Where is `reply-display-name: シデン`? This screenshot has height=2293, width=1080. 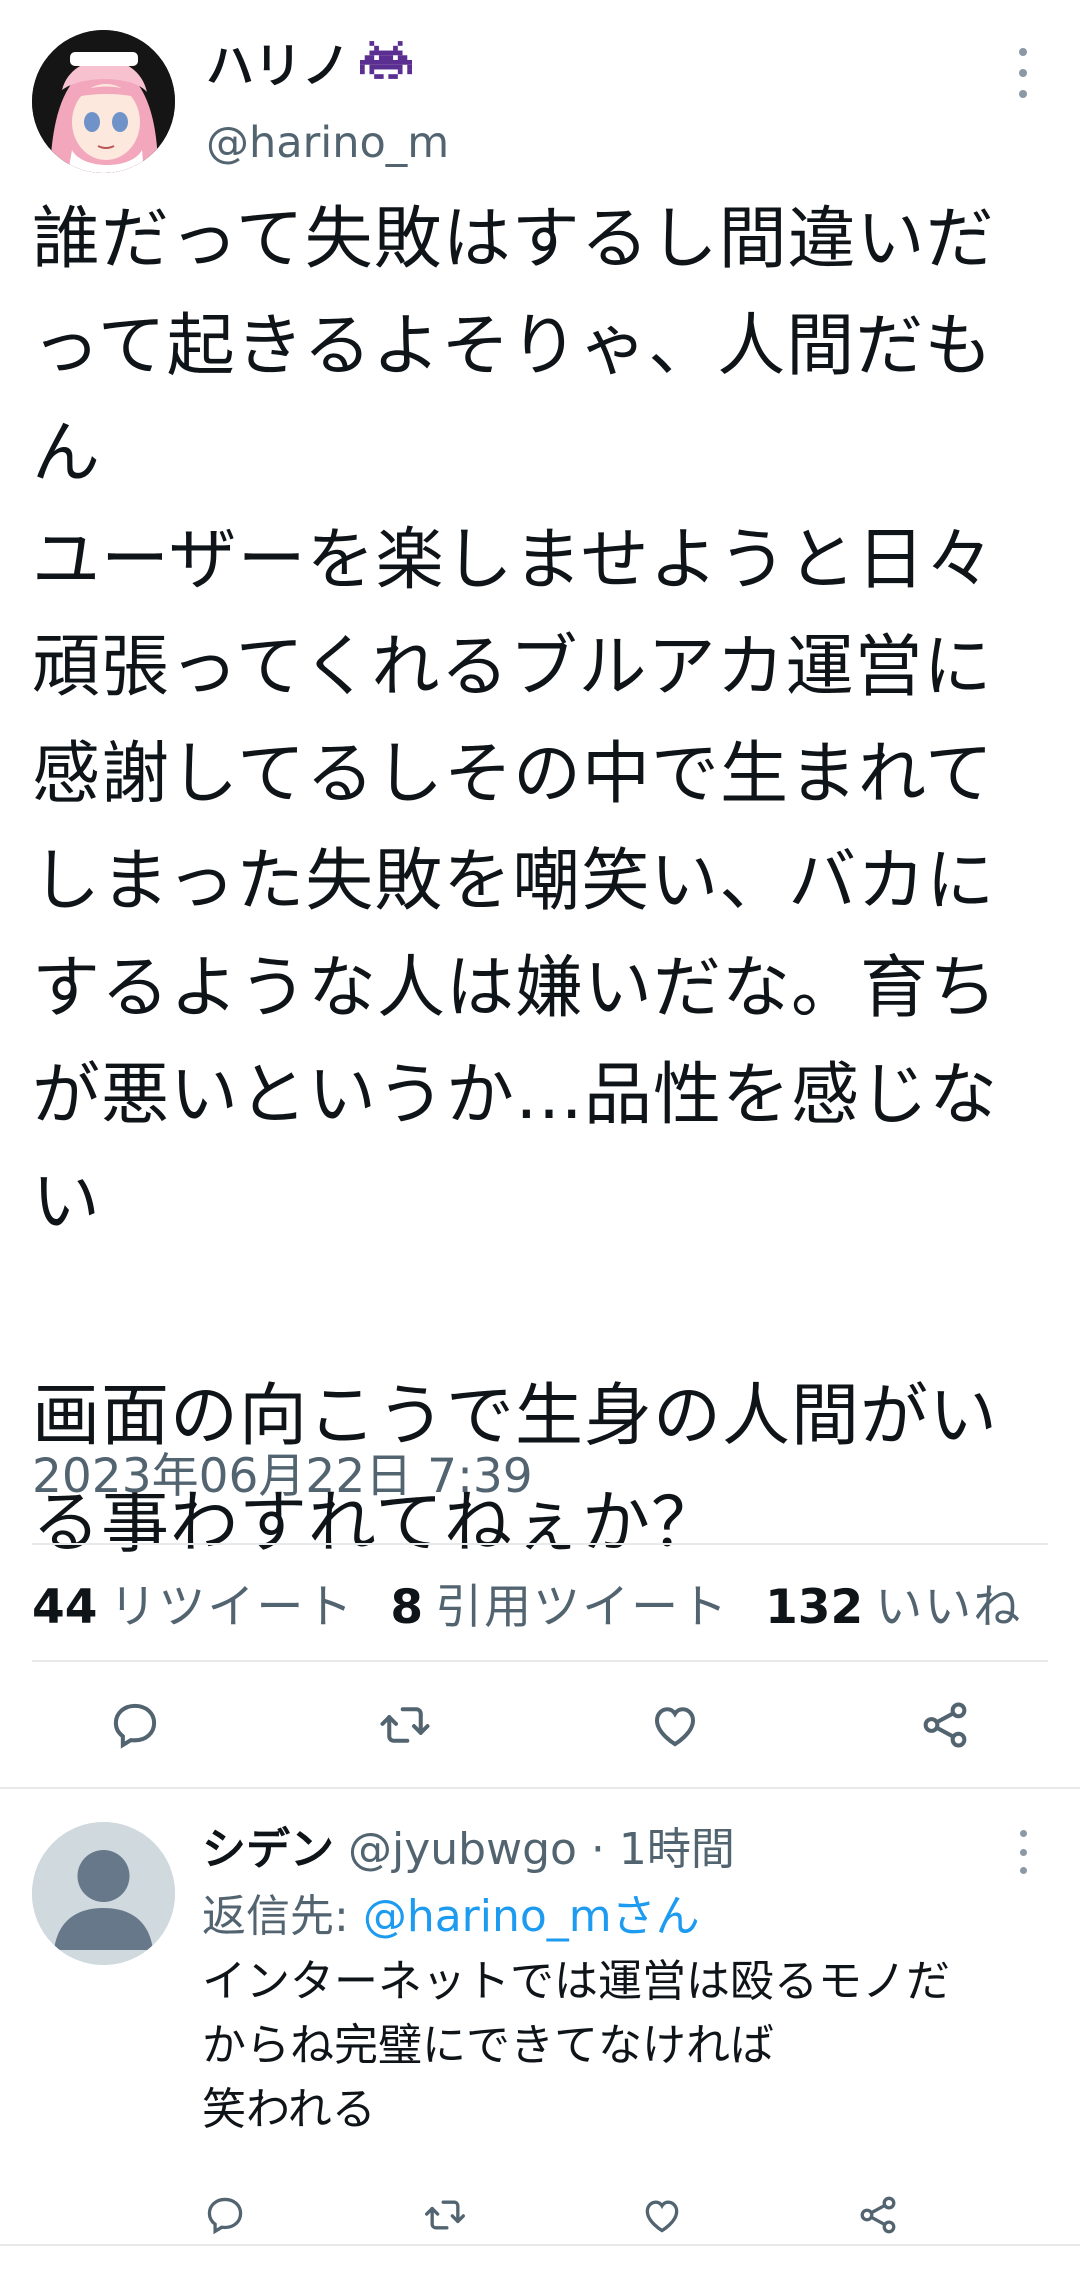 reply-display-name: シデン is located at coordinates (268, 1849).